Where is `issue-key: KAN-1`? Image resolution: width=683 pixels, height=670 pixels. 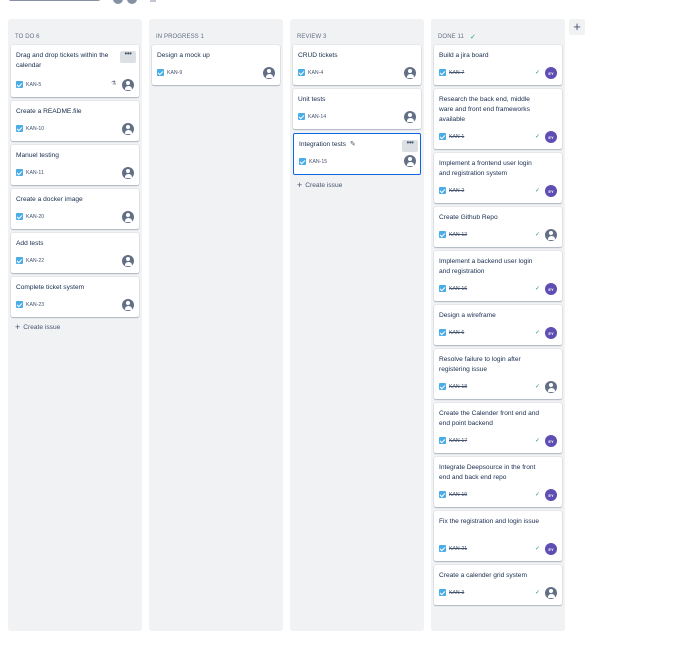
issue-key: KAN-1 is located at coordinates (456, 137).